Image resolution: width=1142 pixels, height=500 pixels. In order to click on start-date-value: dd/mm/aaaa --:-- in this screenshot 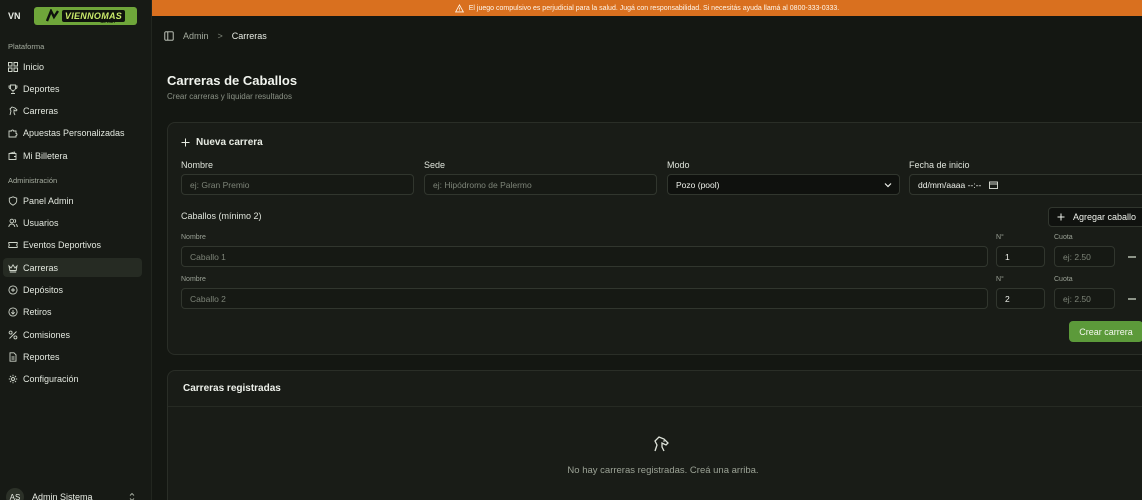, I will do `click(950, 184)`.